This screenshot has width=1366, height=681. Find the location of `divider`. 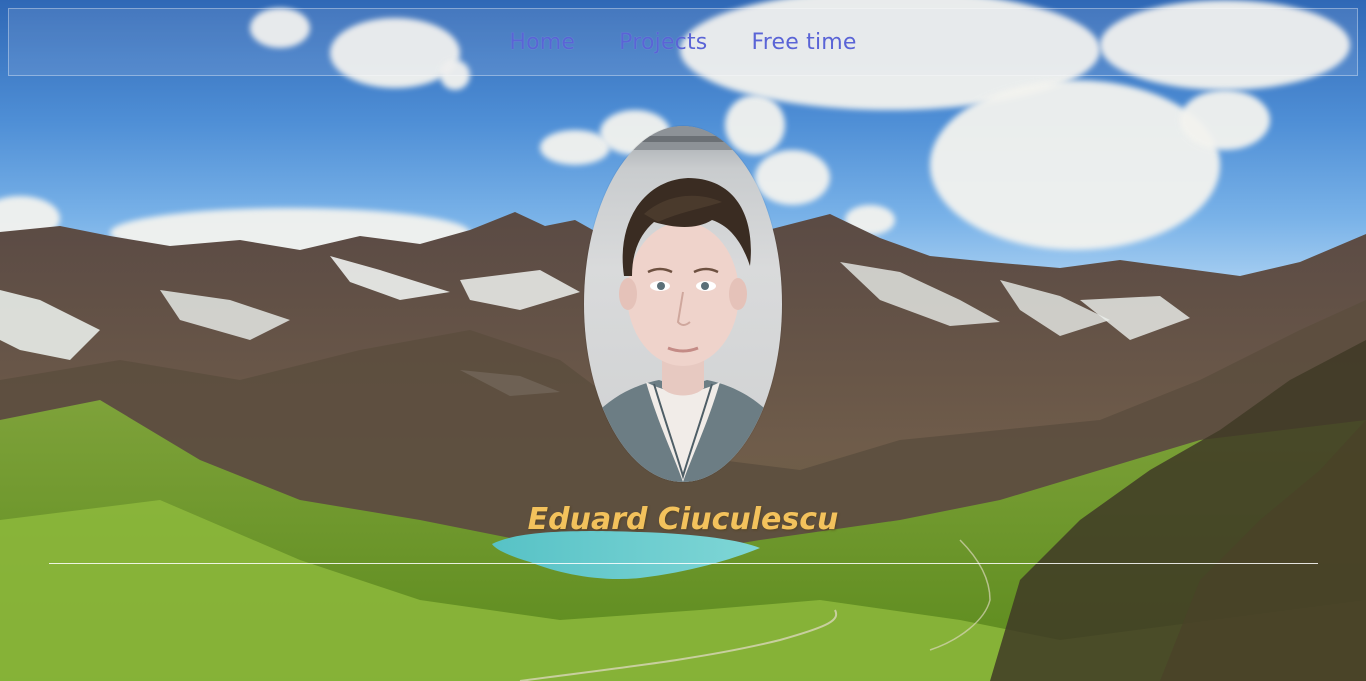

divider is located at coordinates (683, 563).